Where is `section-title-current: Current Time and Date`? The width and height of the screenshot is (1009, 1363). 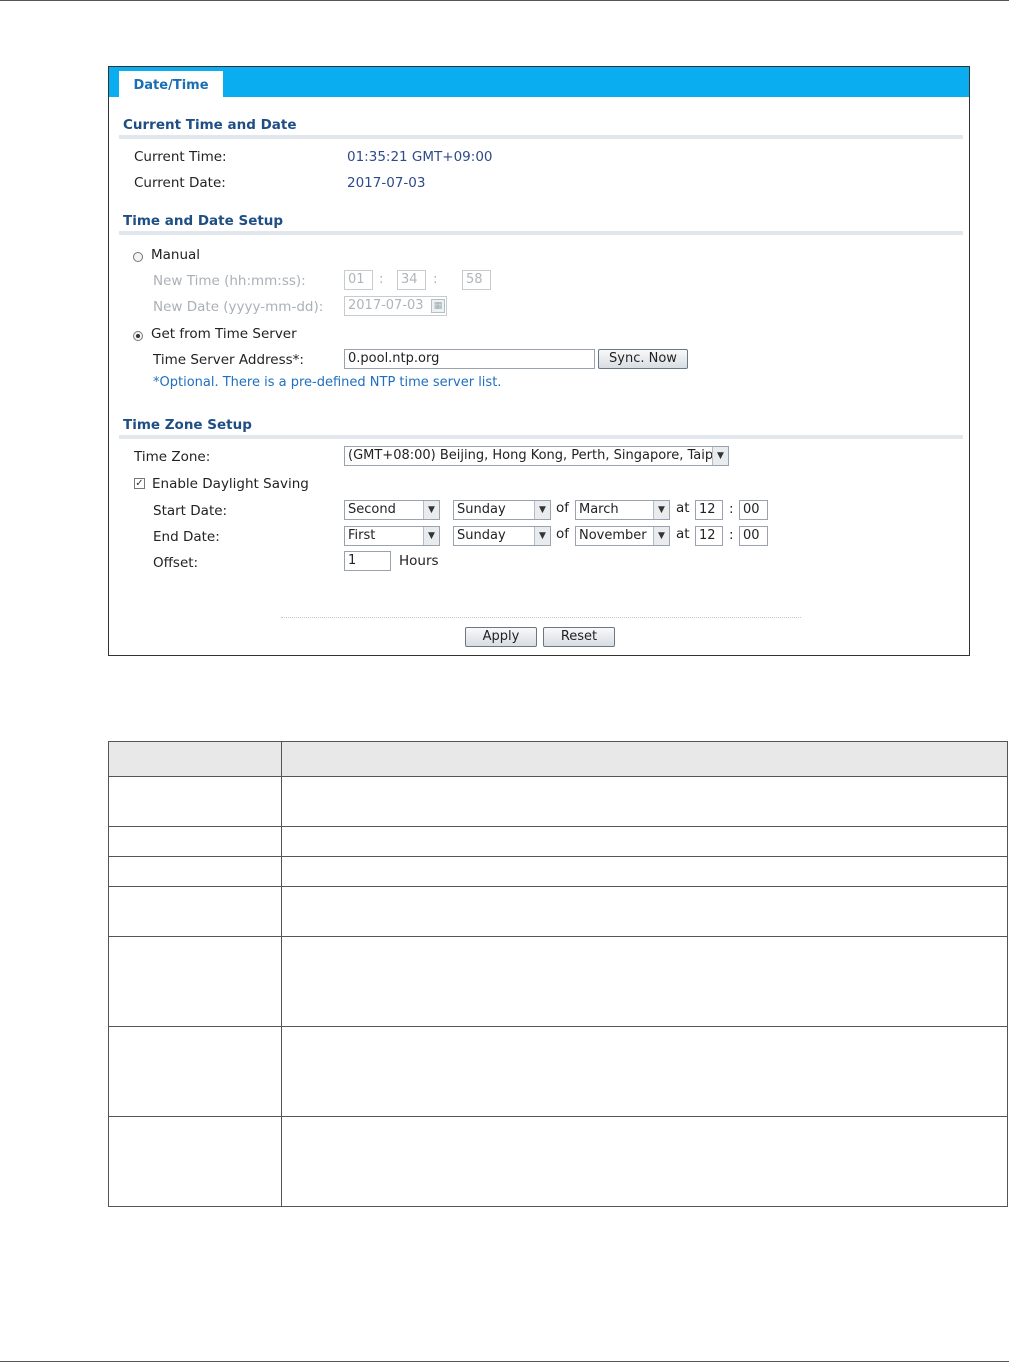 section-title-current: Current Time and Date is located at coordinates (210, 125).